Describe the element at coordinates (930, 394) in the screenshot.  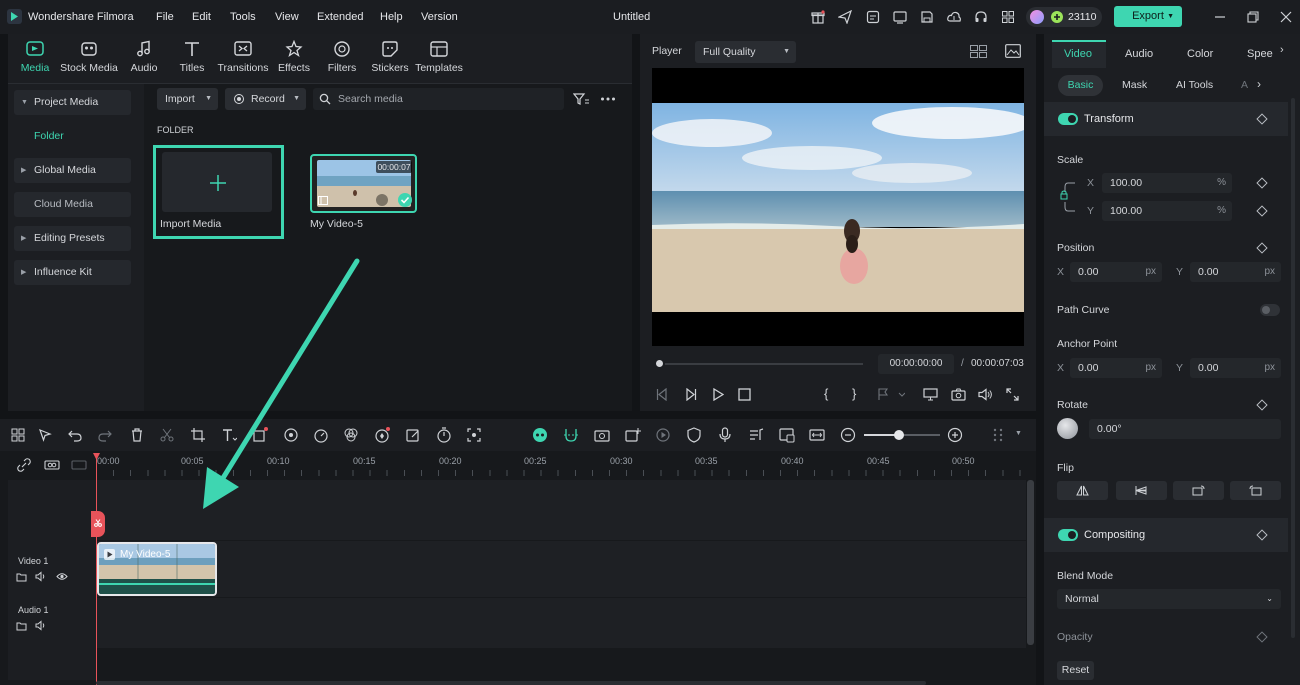
I see `display-icon` at that location.